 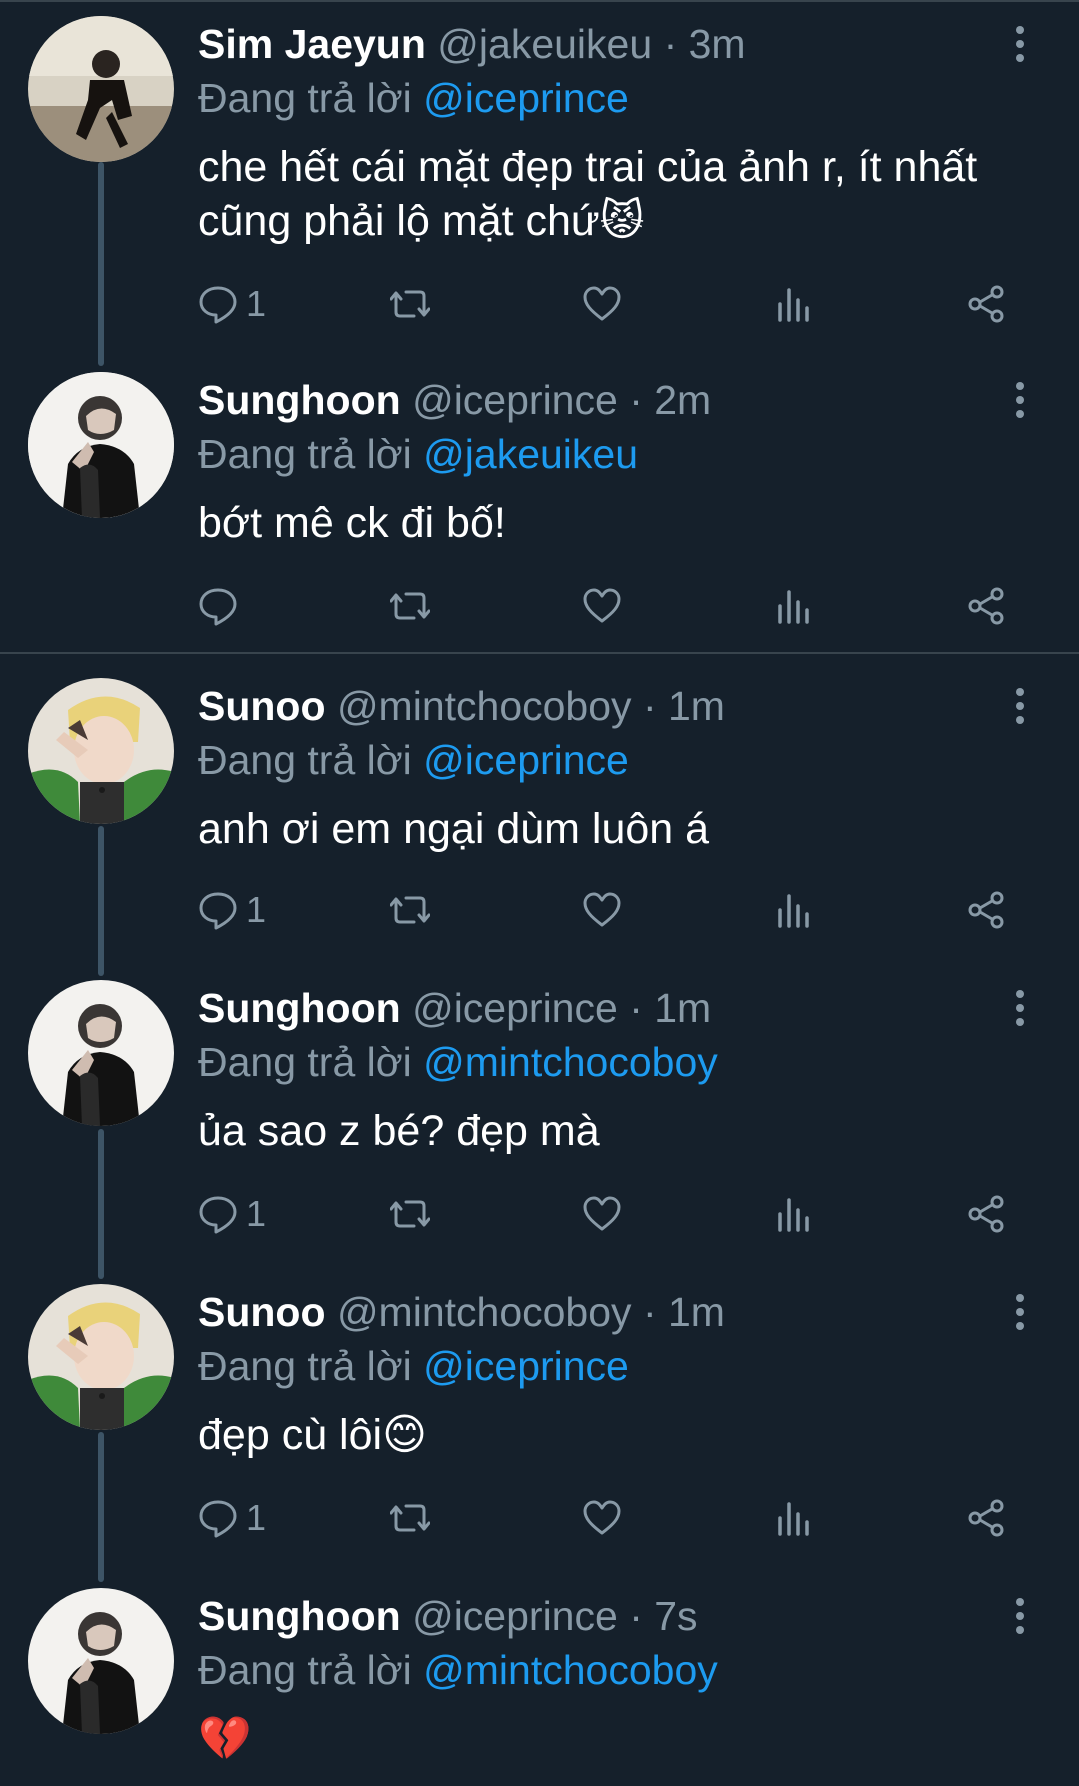 What do you see at coordinates (256, 303) in the screenshot?
I see `reply-count: 1` at bounding box center [256, 303].